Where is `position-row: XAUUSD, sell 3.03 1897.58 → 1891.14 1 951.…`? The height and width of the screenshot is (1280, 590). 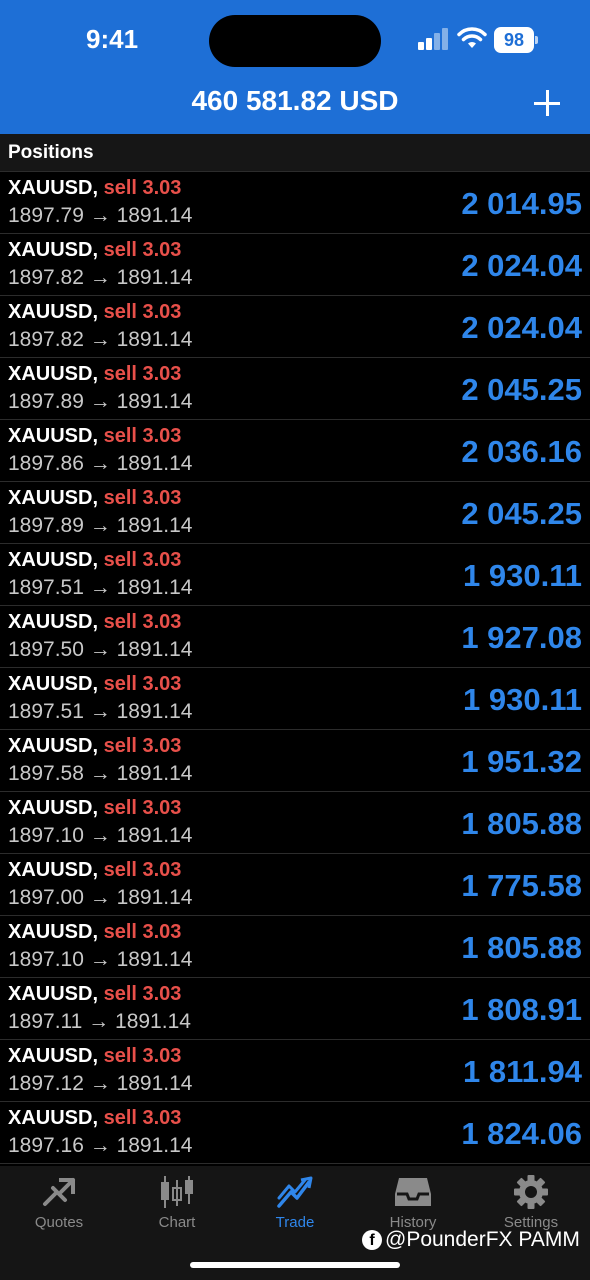
position-row: XAUUSD, sell 3.03 1897.58 → 1891.14 1 951.… is located at coordinates (295, 761).